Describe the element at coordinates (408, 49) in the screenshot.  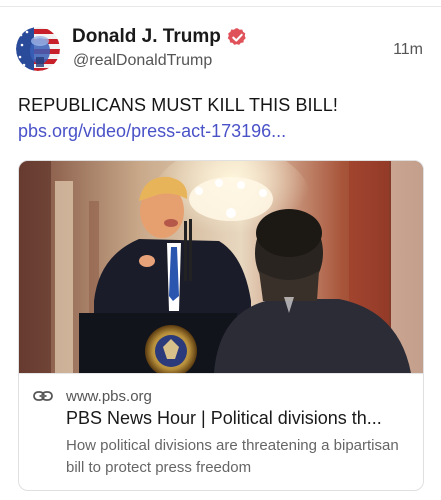
I see `post-timestamp: 11m` at that location.